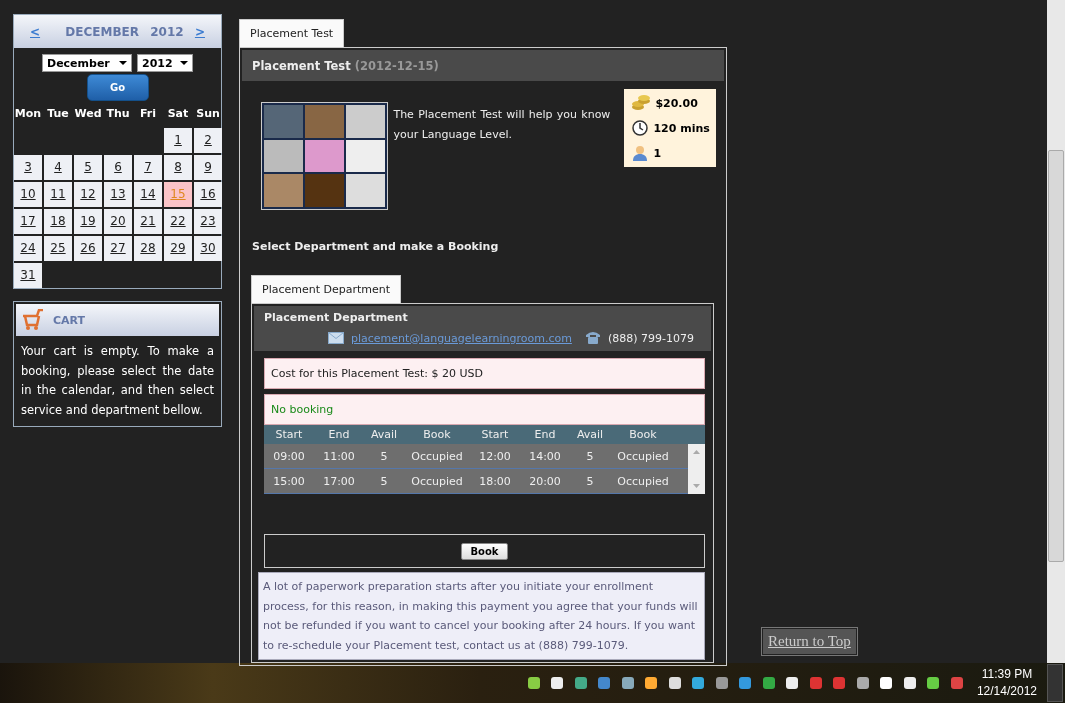 This screenshot has width=1065, height=703. What do you see at coordinates (58, 167) in the screenshot?
I see `calendar-day: 4` at bounding box center [58, 167].